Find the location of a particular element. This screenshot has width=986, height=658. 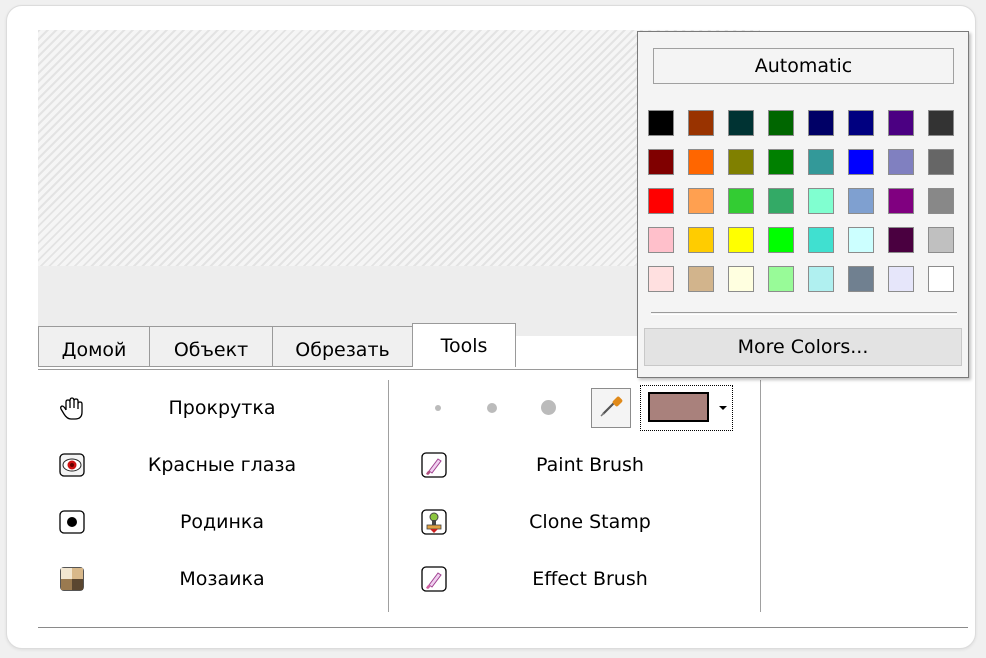

effect-brush-icon is located at coordinates (434, 579).